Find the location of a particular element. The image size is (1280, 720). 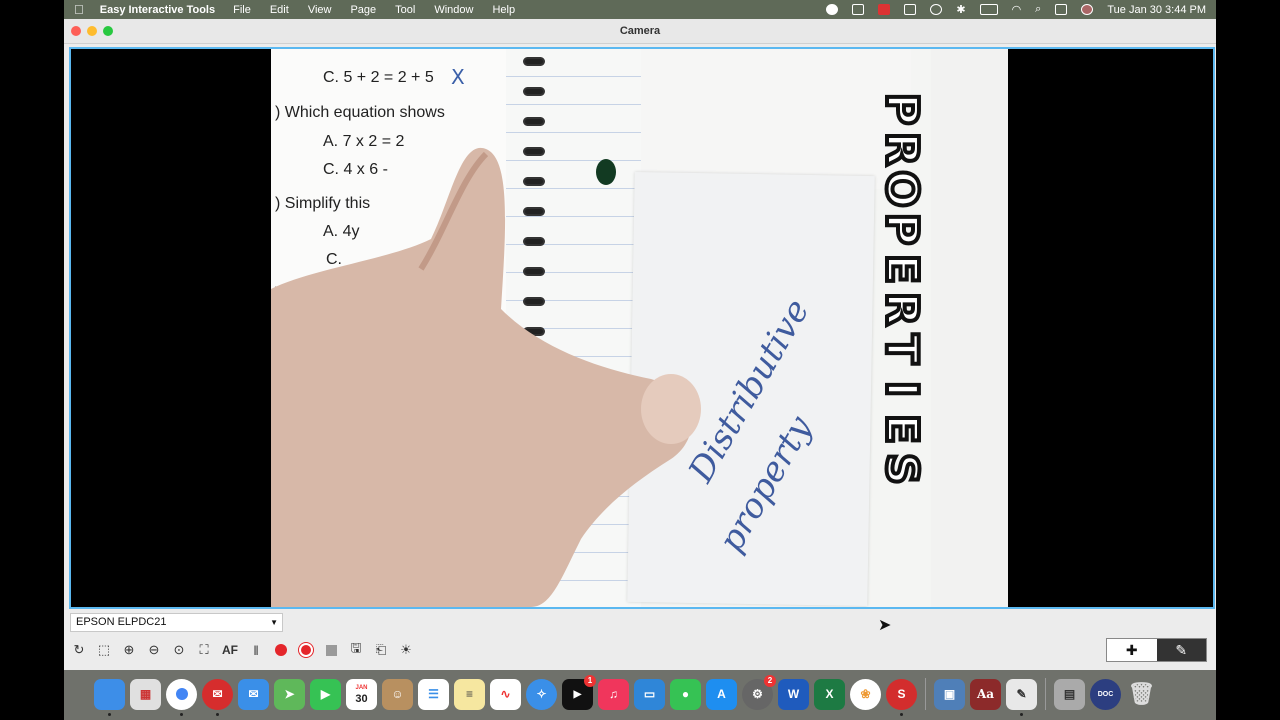

menu-page: Page is located at coordinates (363, 10).